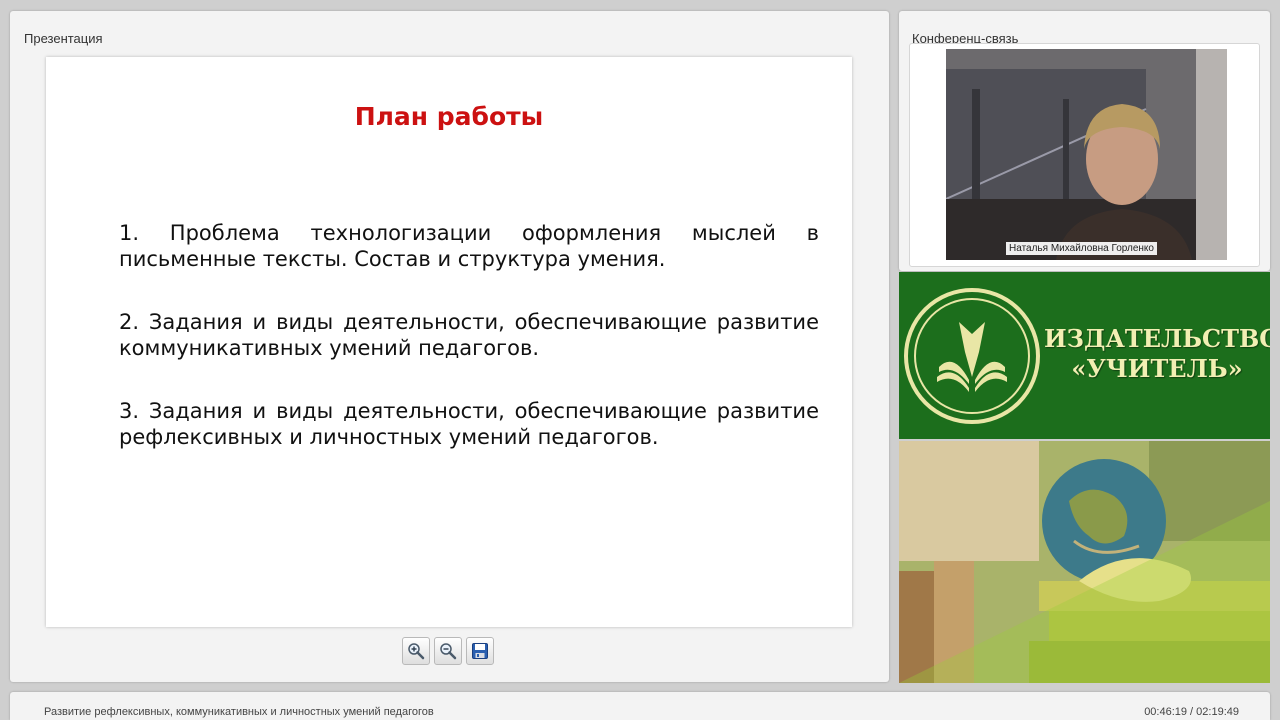  I want to click on publisher-banner: ИЗДАТЕЛЬСТВО «УЧИТЕЛЬ», so click(1084, 355).